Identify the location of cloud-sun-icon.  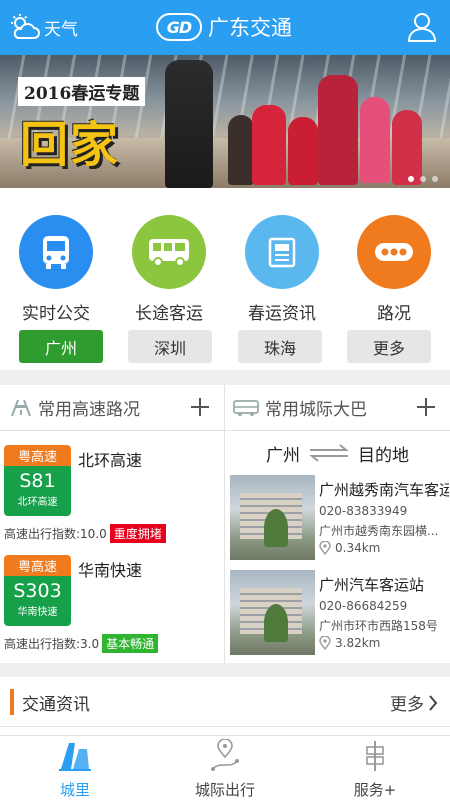
(25, 26).